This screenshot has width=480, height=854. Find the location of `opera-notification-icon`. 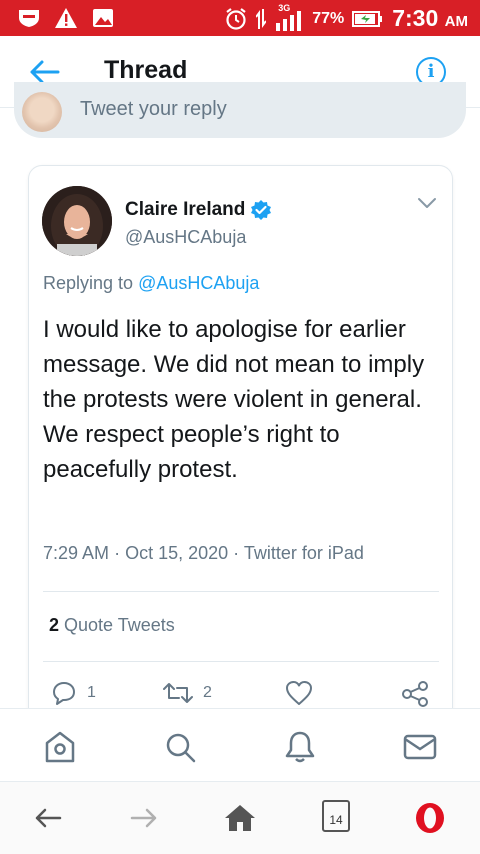

opera-notification-icon is located at coordinates (29, 18).